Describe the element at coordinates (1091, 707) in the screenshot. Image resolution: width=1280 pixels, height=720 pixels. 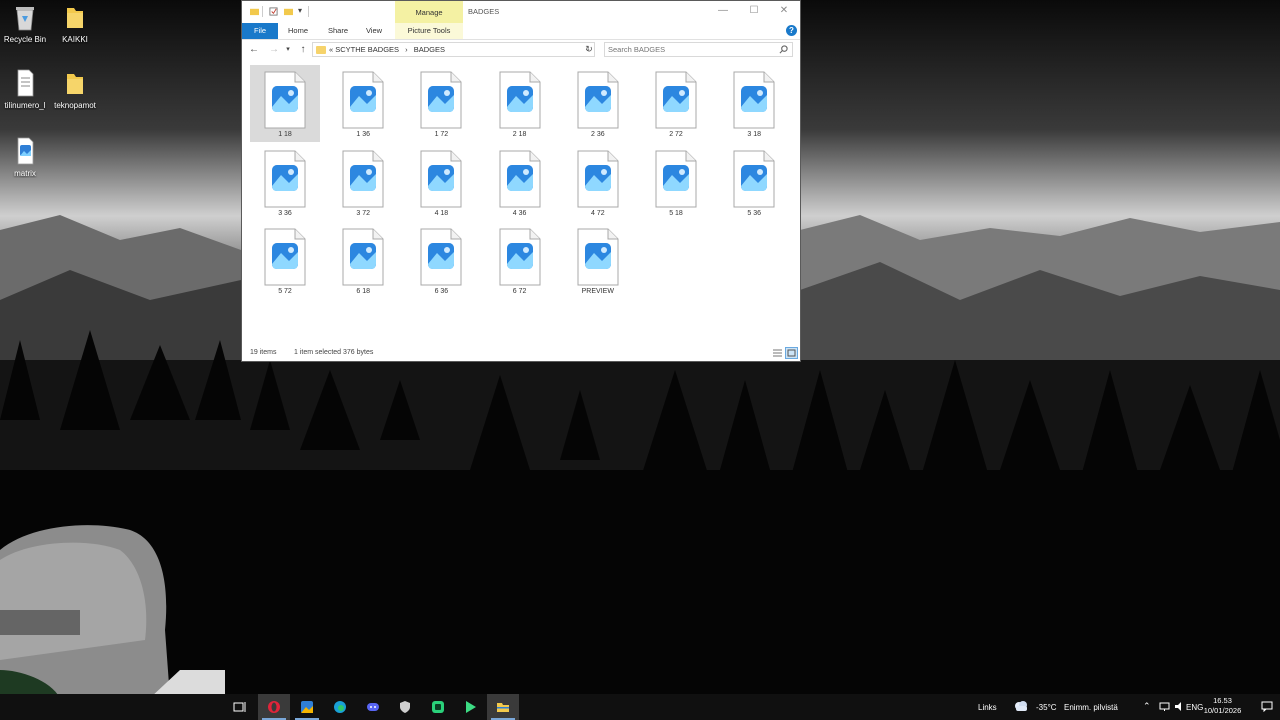
I see `weather-desc: Enimm. pilvistä` at that location.